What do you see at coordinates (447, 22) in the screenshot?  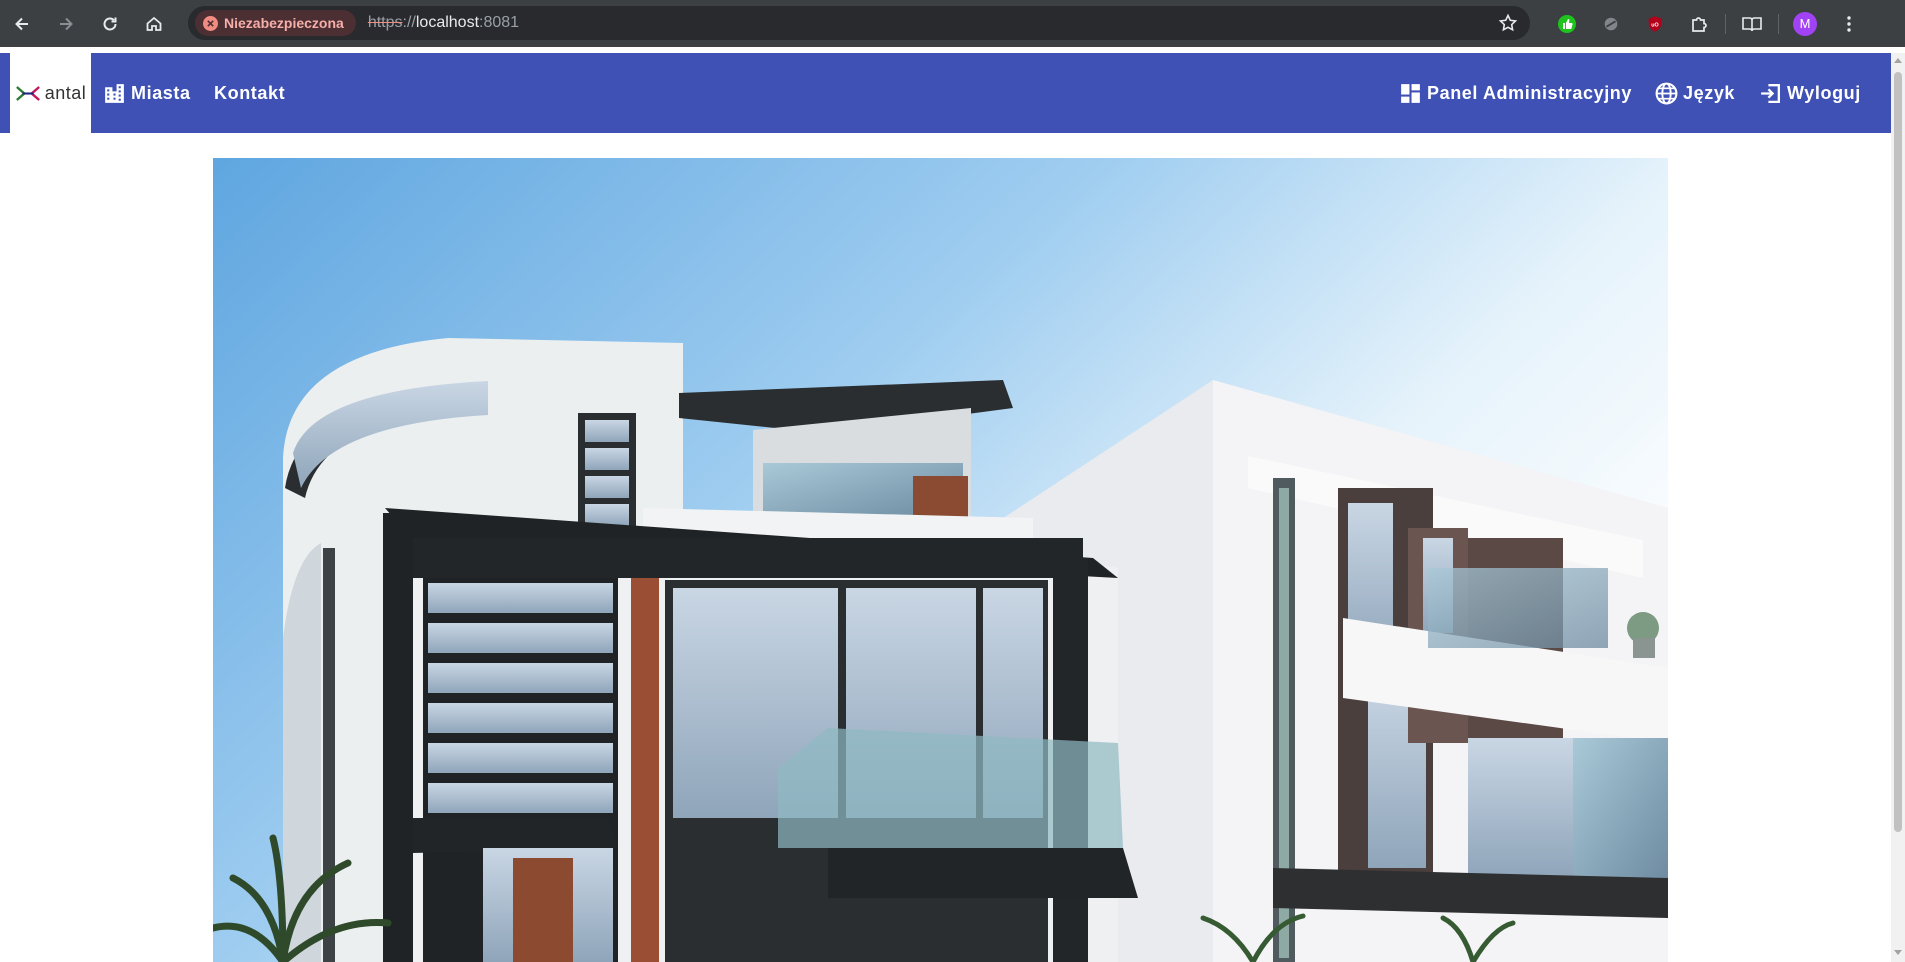 I see `url-host: localhost` at bounding box center [447, 22].